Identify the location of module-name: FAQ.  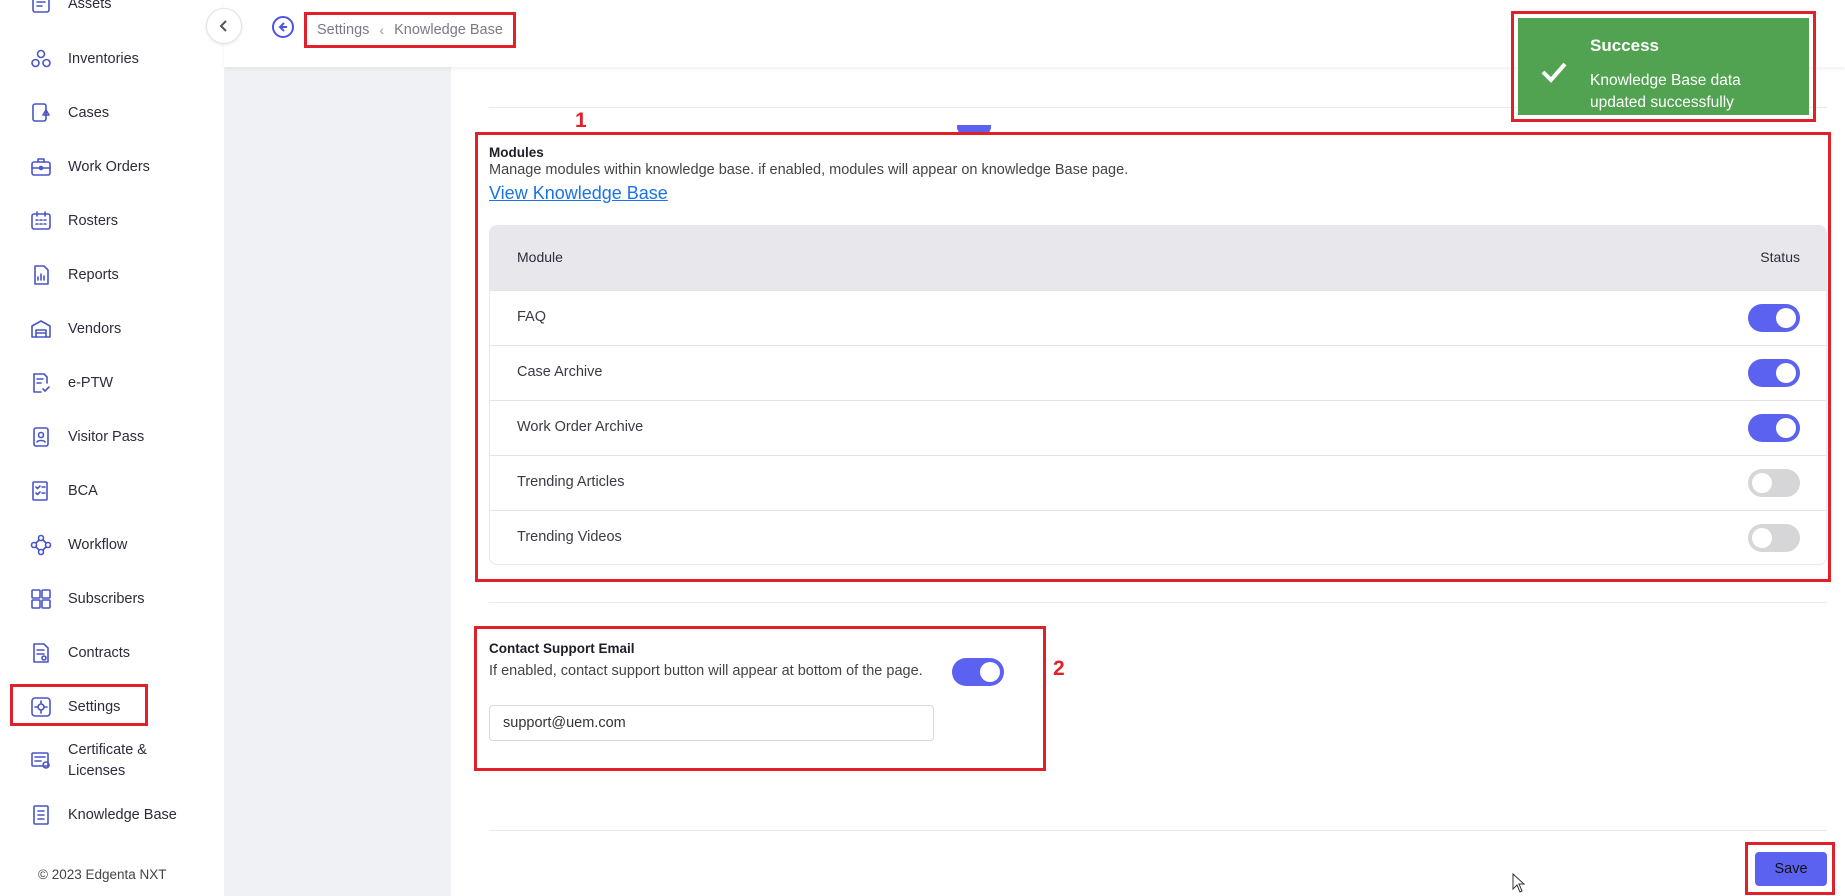
(532, 317).